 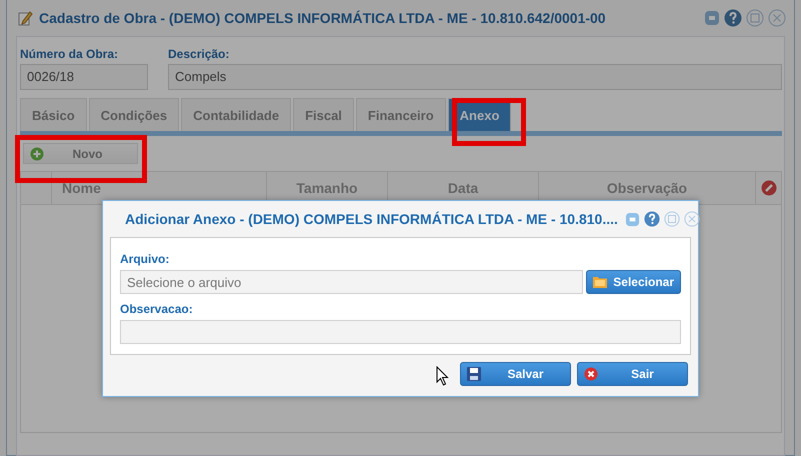 I want to click on field-label: Número da Obra:, so click(x=70, y=54).